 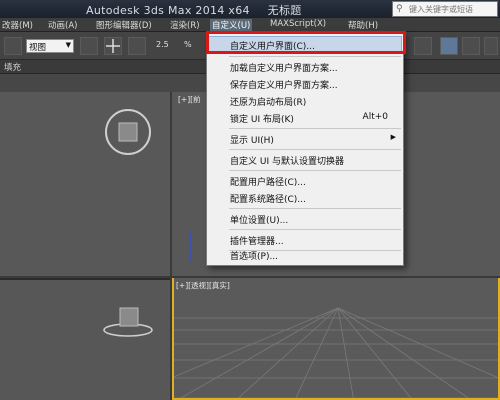 I want to click on menu-item-label: 自定义 UI 与默认设置切换器, so click(x=287, y=162).